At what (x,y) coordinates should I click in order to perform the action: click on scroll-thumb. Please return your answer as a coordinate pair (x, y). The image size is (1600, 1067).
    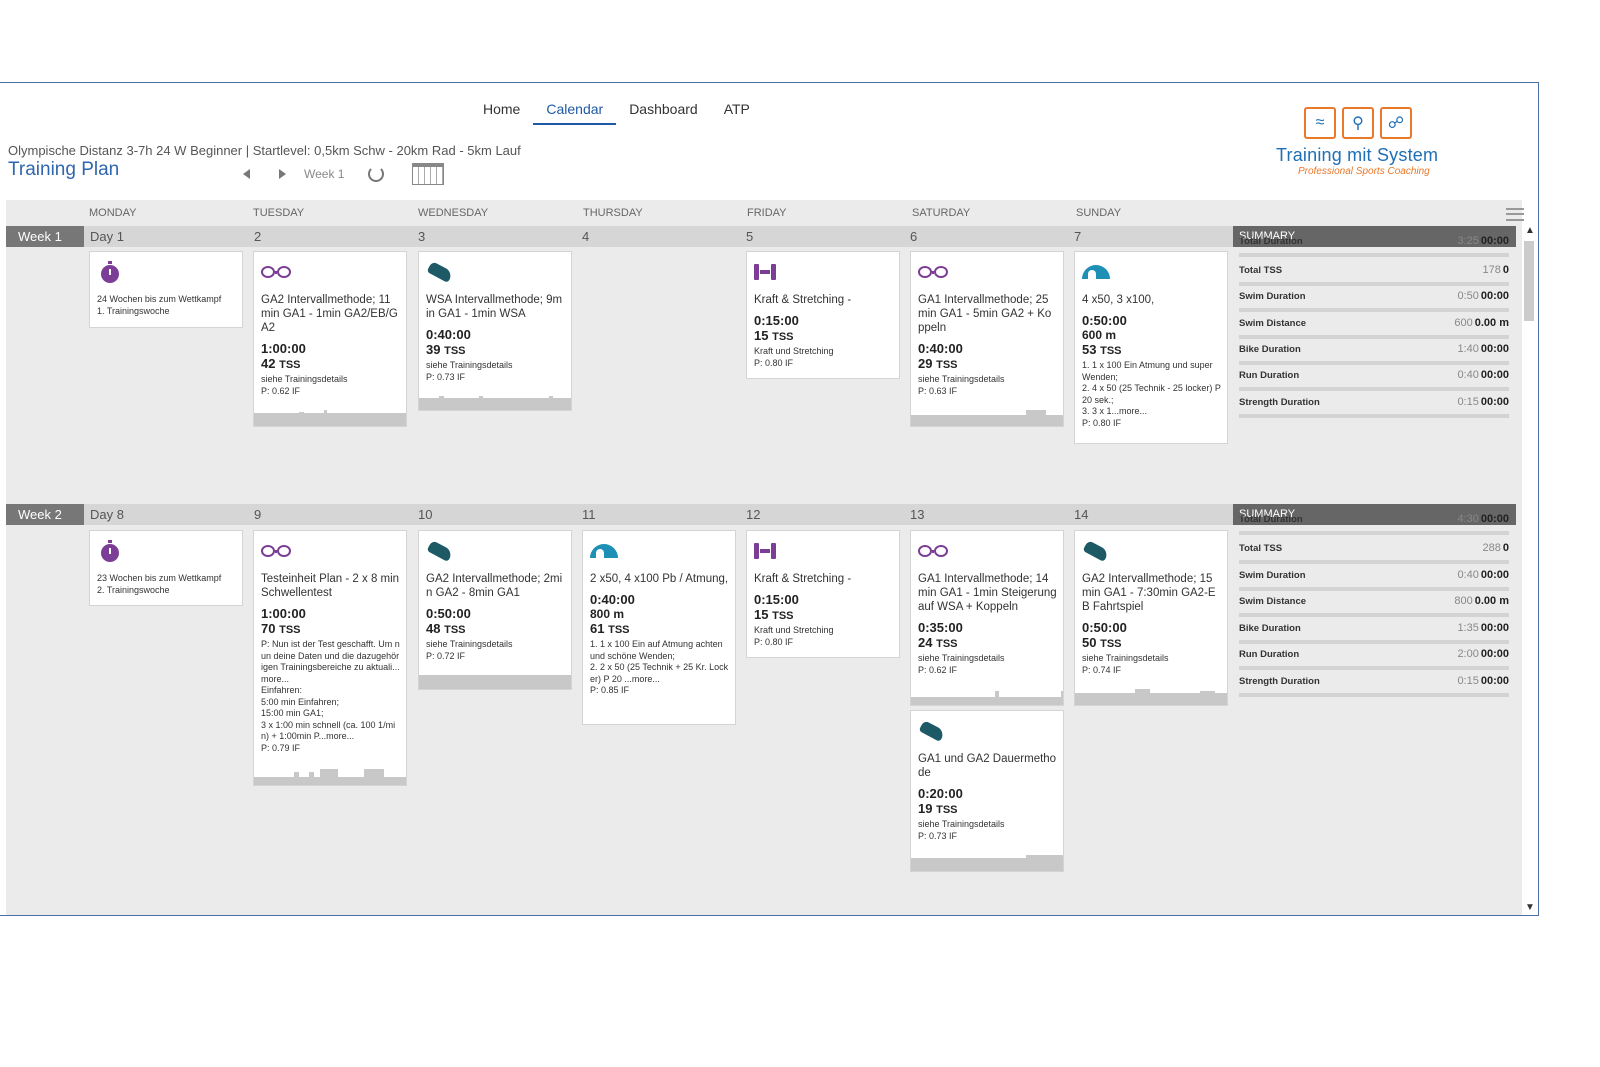
    Looking at the image, I should click on (1529, 281).